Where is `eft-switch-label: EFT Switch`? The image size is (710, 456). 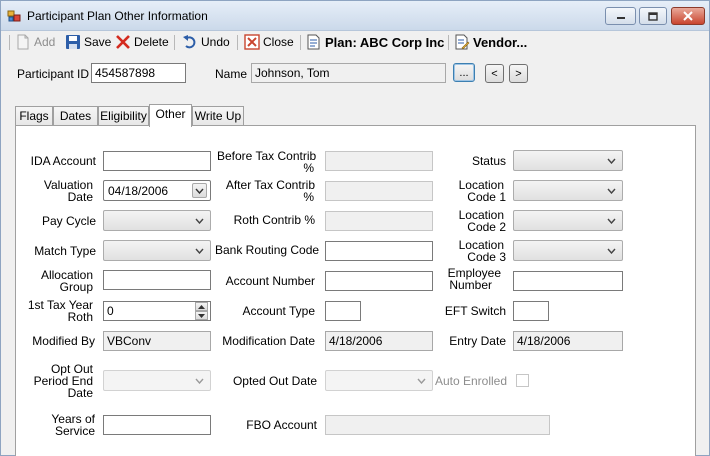
eft-switch-label: EFT Switch is located at coordinates (475, 311).